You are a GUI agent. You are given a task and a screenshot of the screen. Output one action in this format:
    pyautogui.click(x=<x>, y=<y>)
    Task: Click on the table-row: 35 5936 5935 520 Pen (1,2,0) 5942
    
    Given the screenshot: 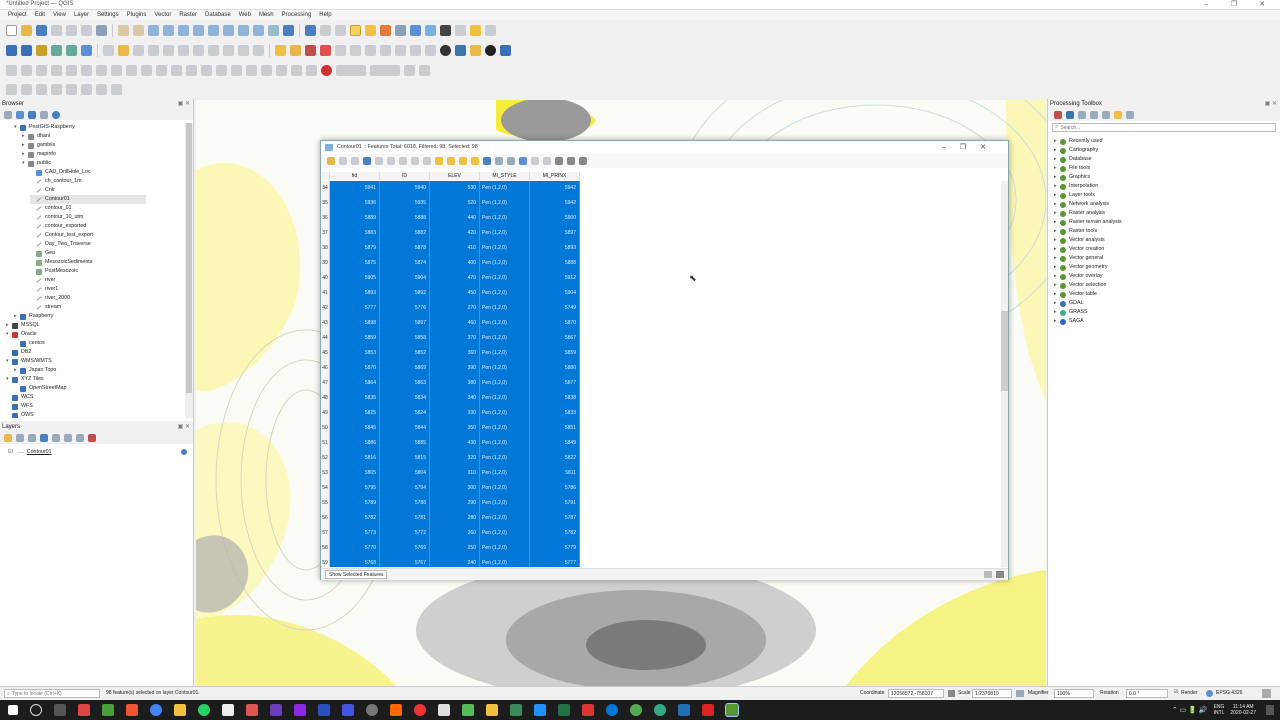 What is the action you would take?
    pyautogui.click(x=450, y=203)
    